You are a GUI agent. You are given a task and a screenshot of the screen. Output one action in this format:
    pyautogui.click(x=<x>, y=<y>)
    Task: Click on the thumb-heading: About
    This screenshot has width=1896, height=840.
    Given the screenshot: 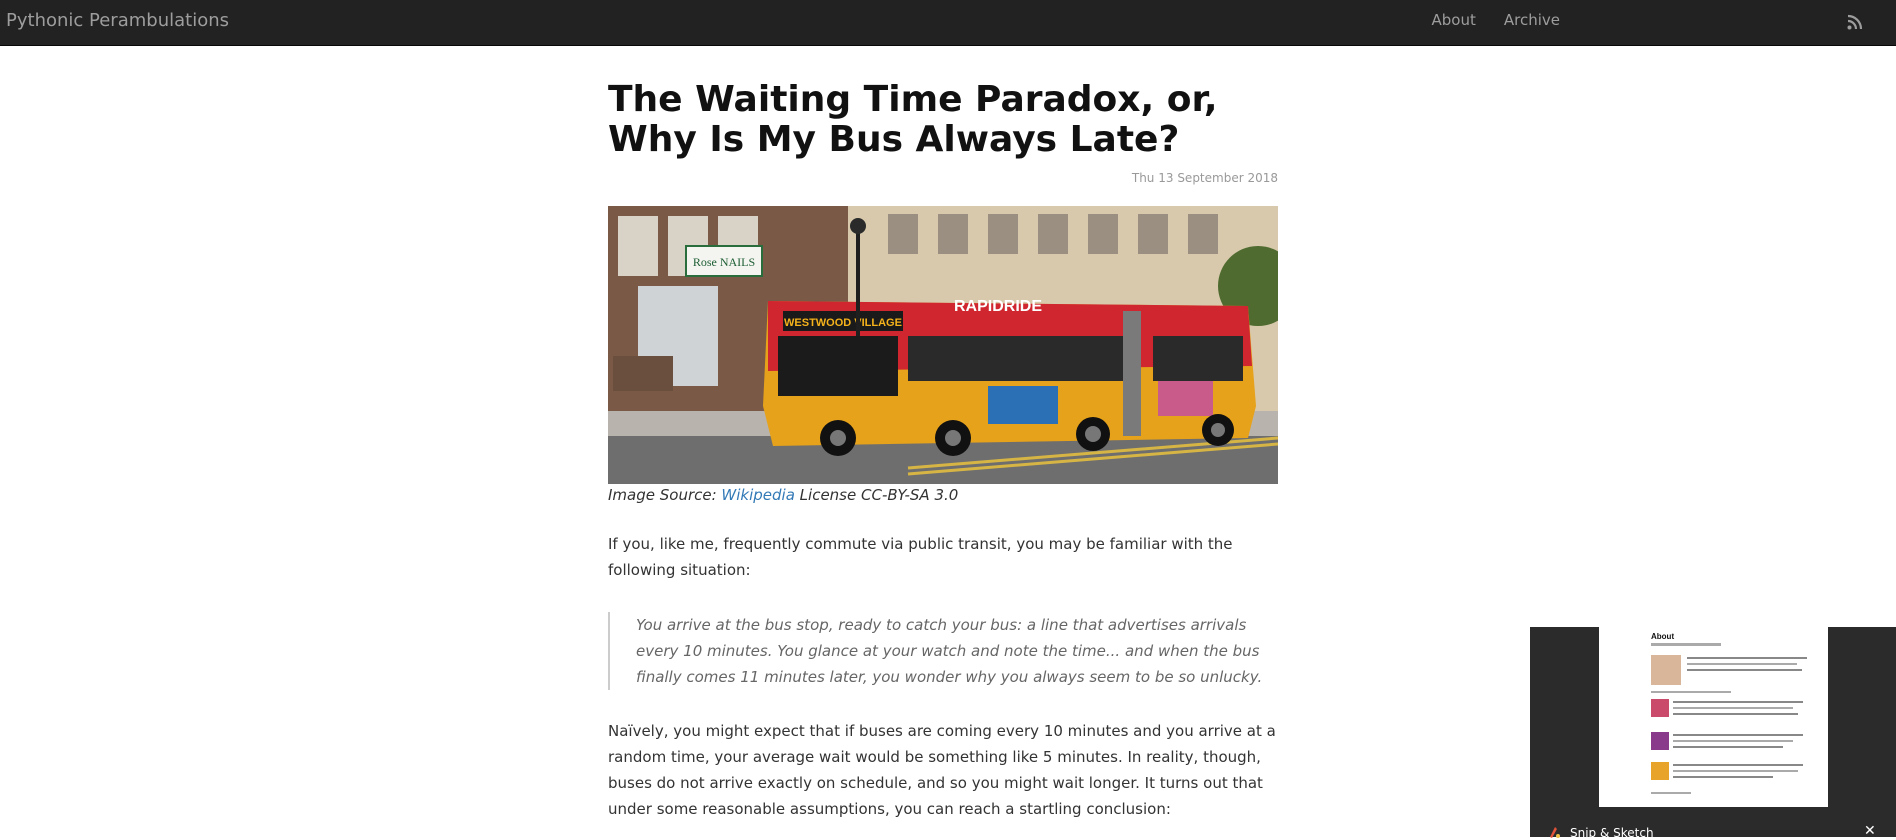 What is the action you would take?
    pyautogui.click(x=1662, y=636)
    